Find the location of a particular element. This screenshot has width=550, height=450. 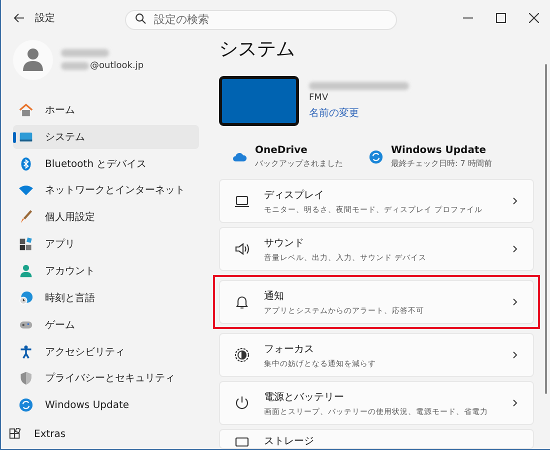

blurred-name is located at coordinates (85, 53).